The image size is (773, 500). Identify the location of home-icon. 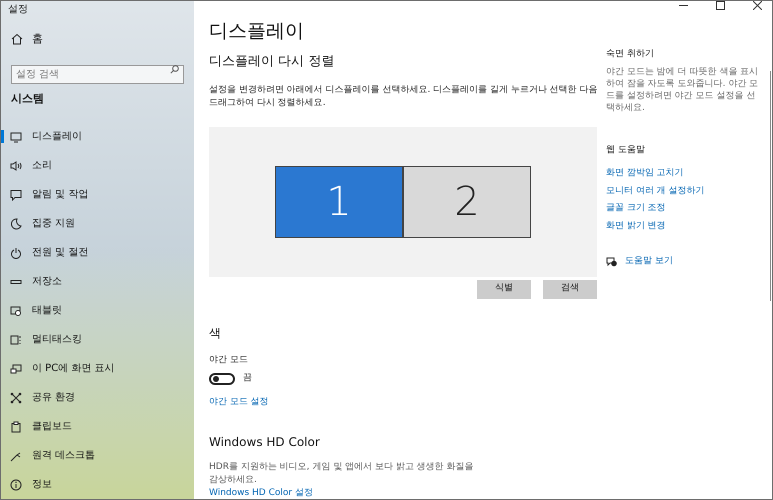
(17, 39).